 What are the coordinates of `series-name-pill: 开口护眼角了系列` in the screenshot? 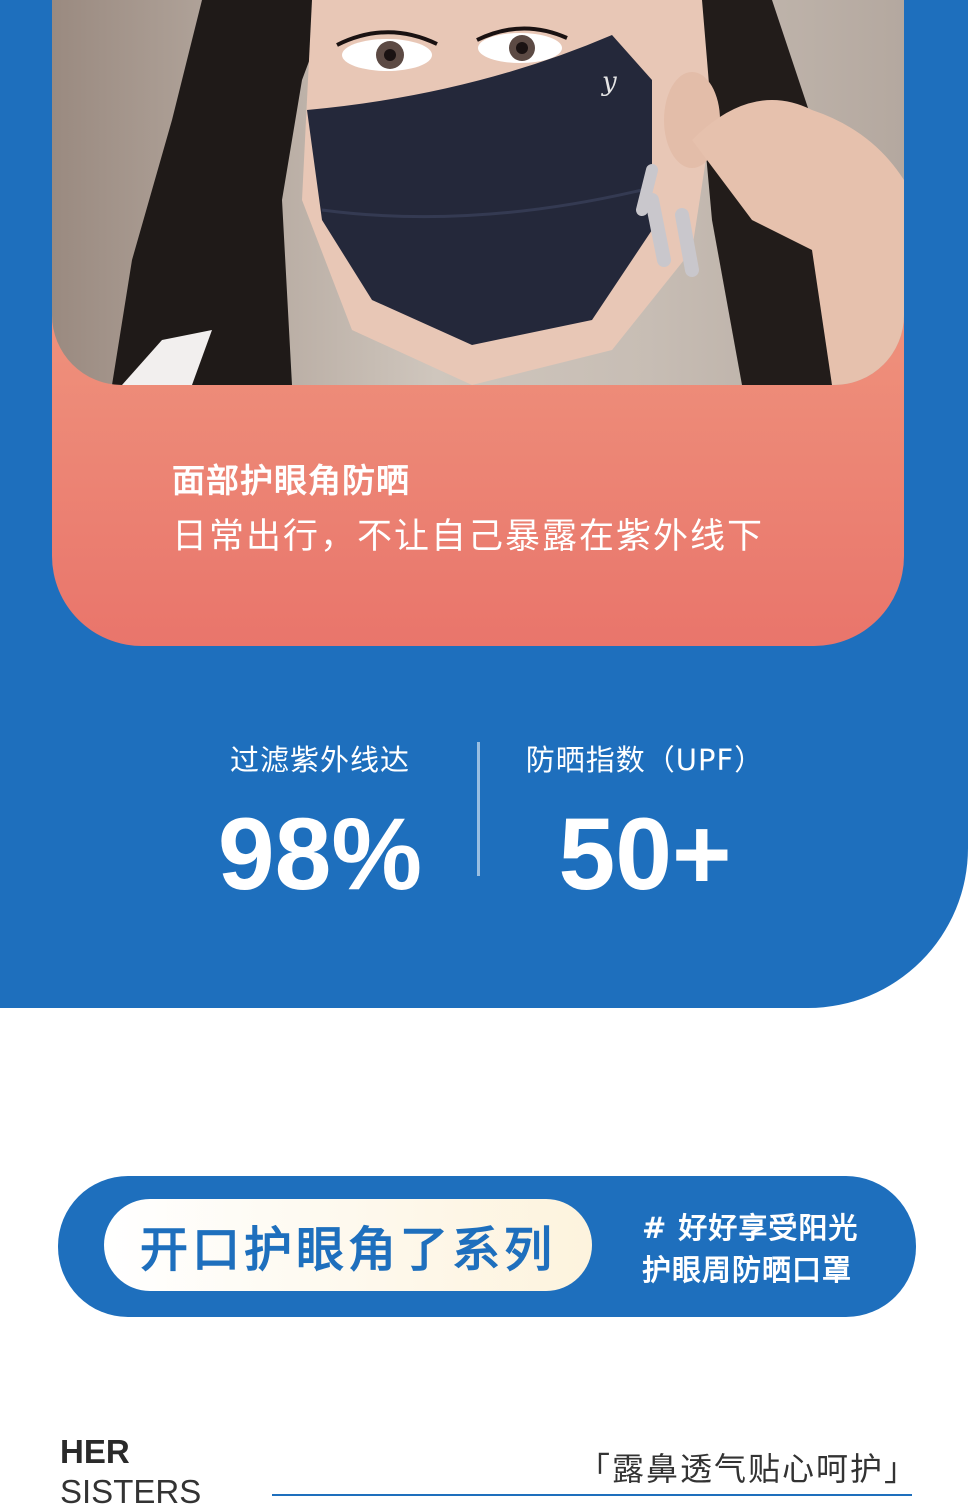 It's located at (348, 1245).